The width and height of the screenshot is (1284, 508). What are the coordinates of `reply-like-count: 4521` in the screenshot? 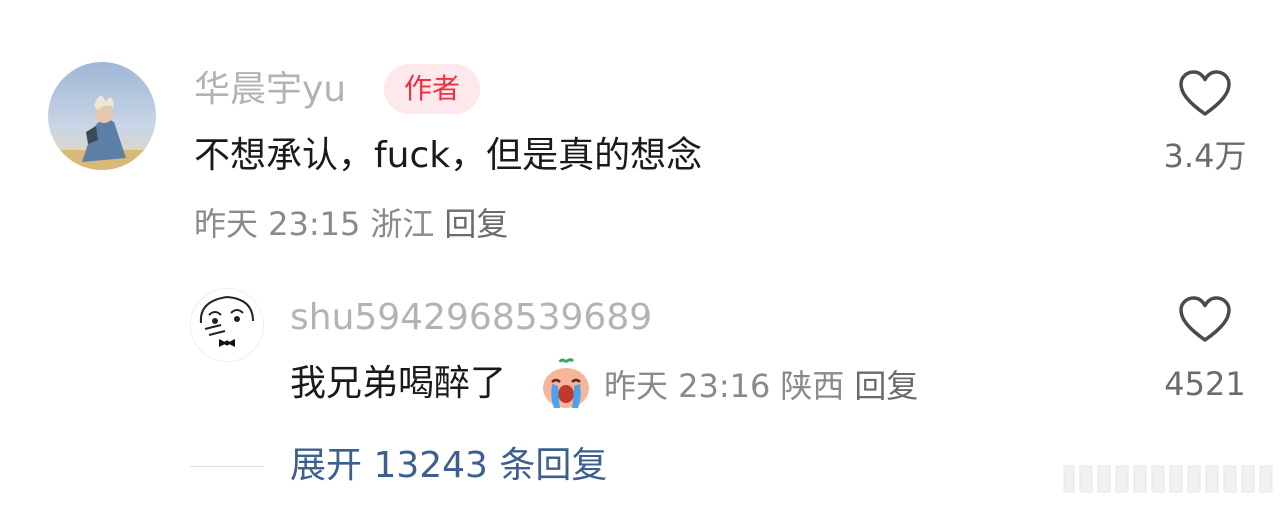 It's located at (1205, 384).